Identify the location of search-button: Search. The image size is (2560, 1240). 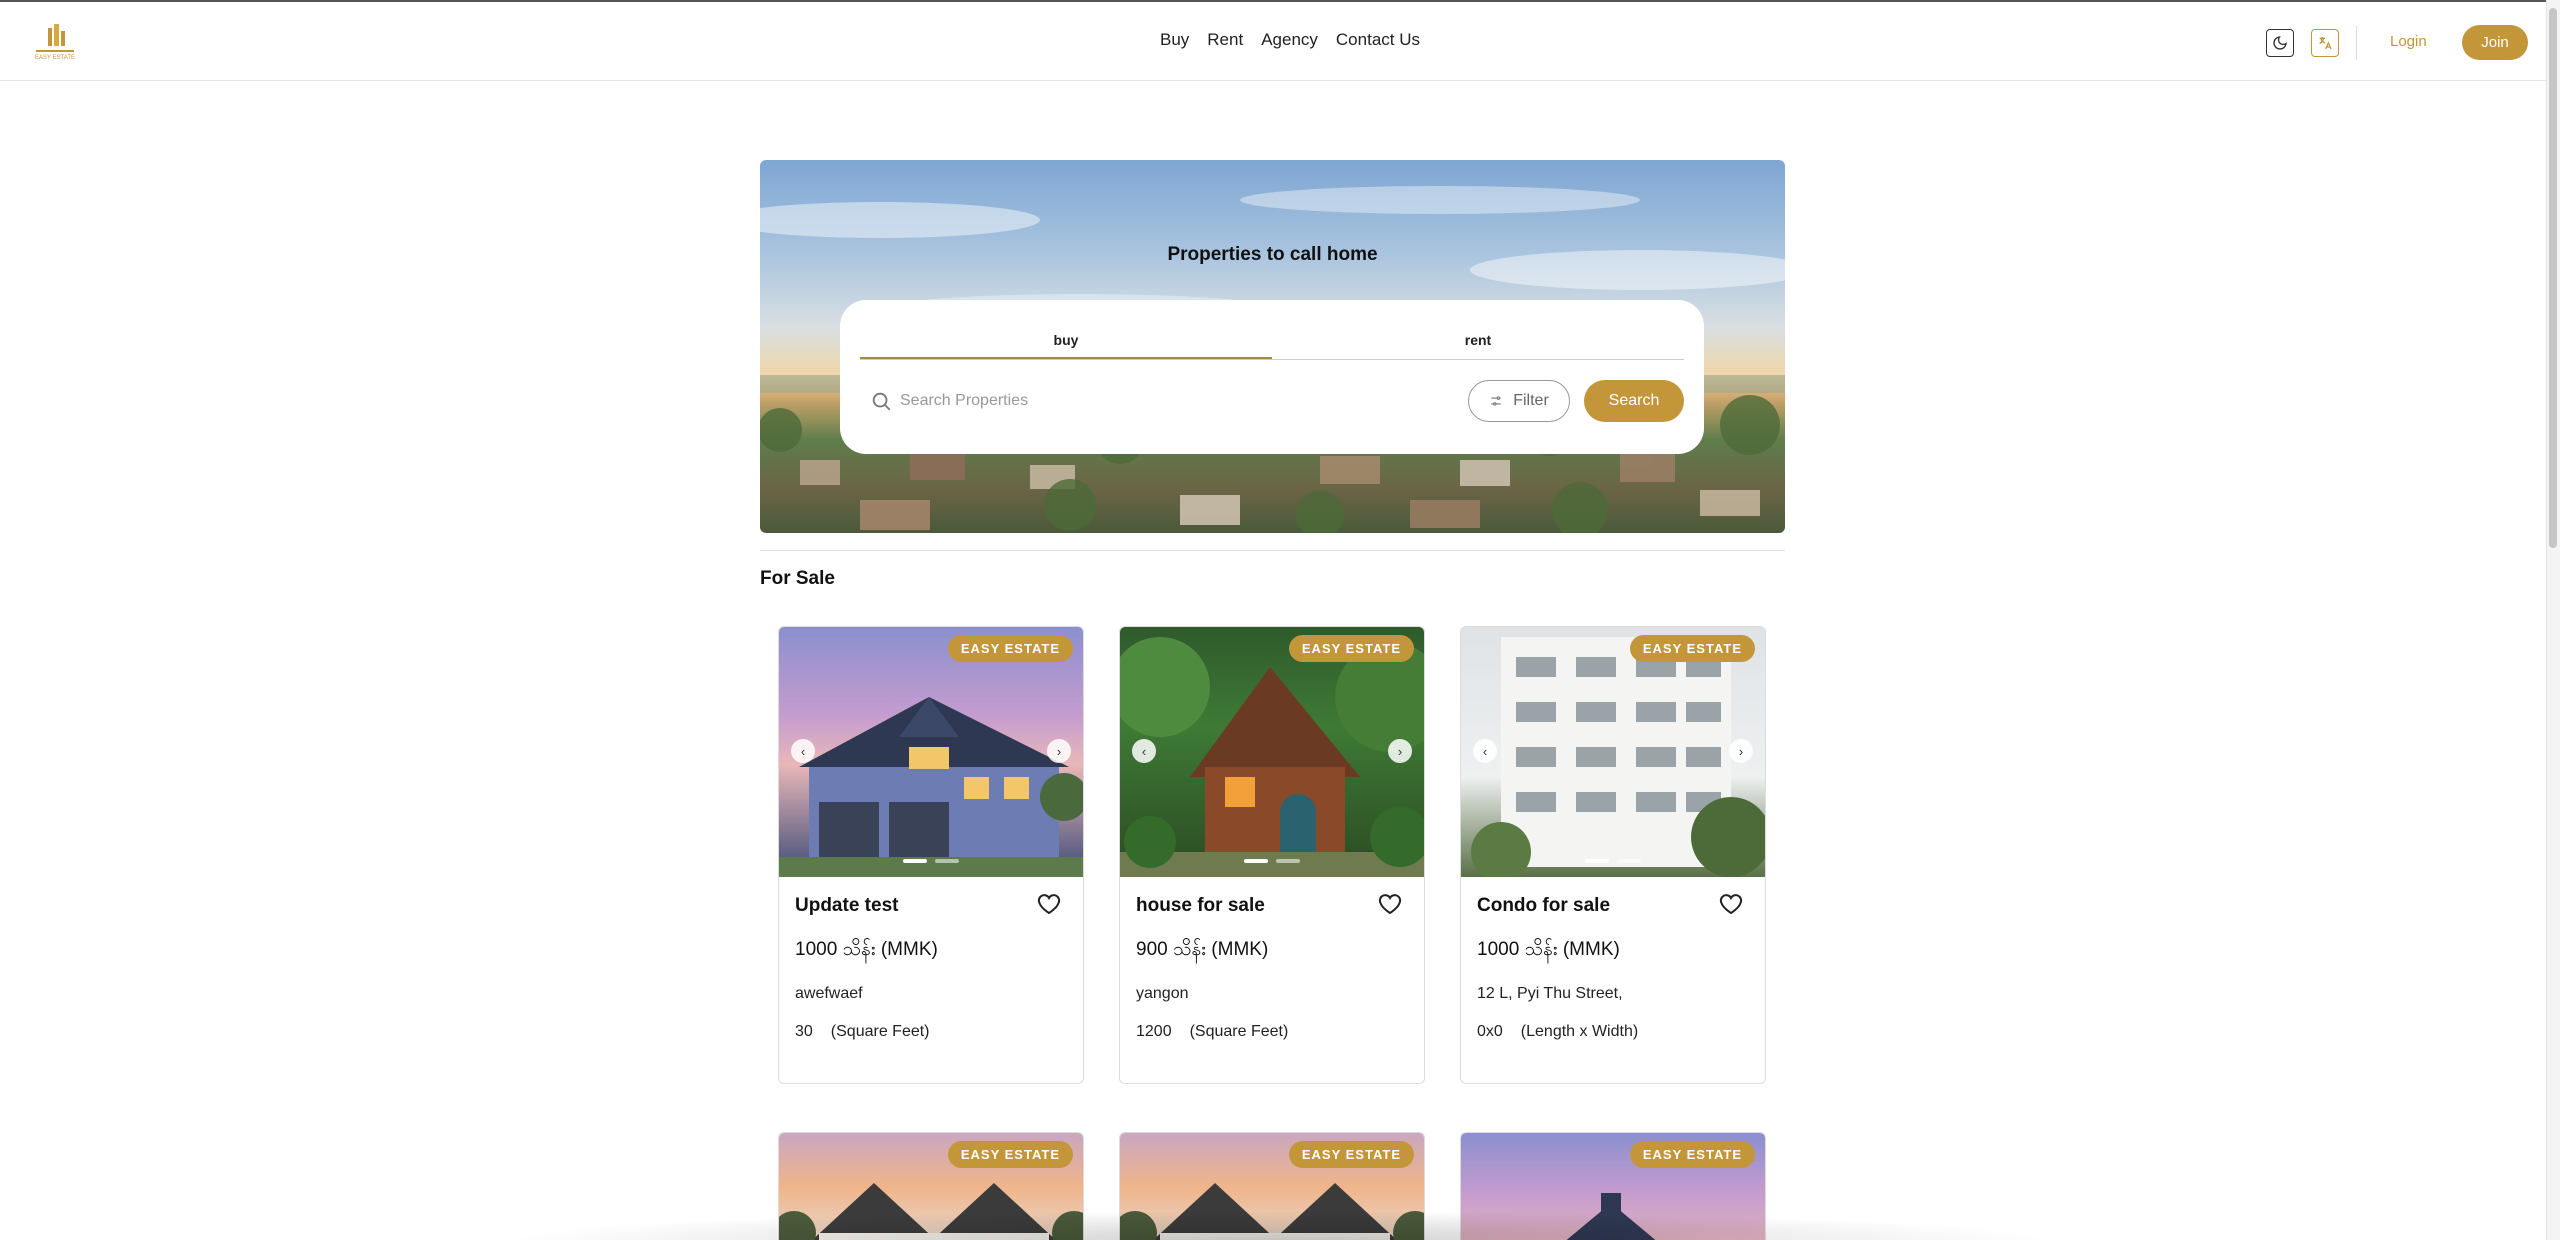
(1634, 401).